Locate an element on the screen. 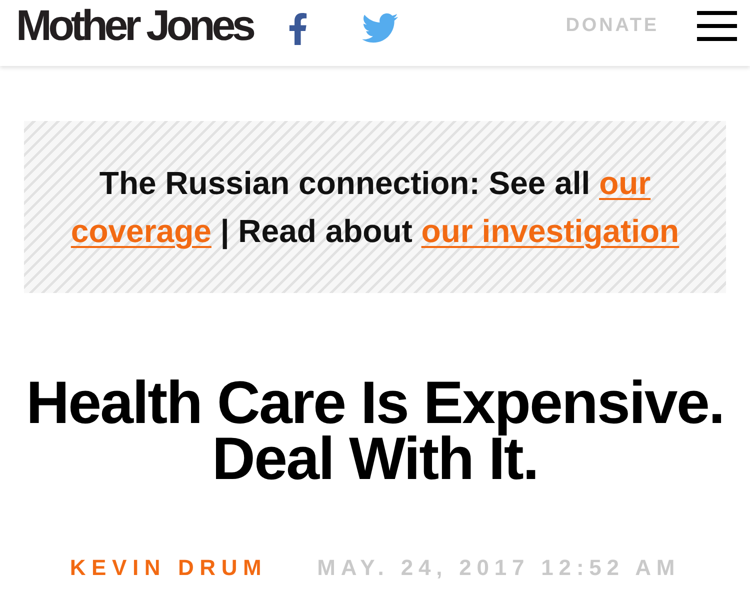 Image resolution: width=750 pixels, height=605 pixels. menu-icon is located at coordinates (717, 26).